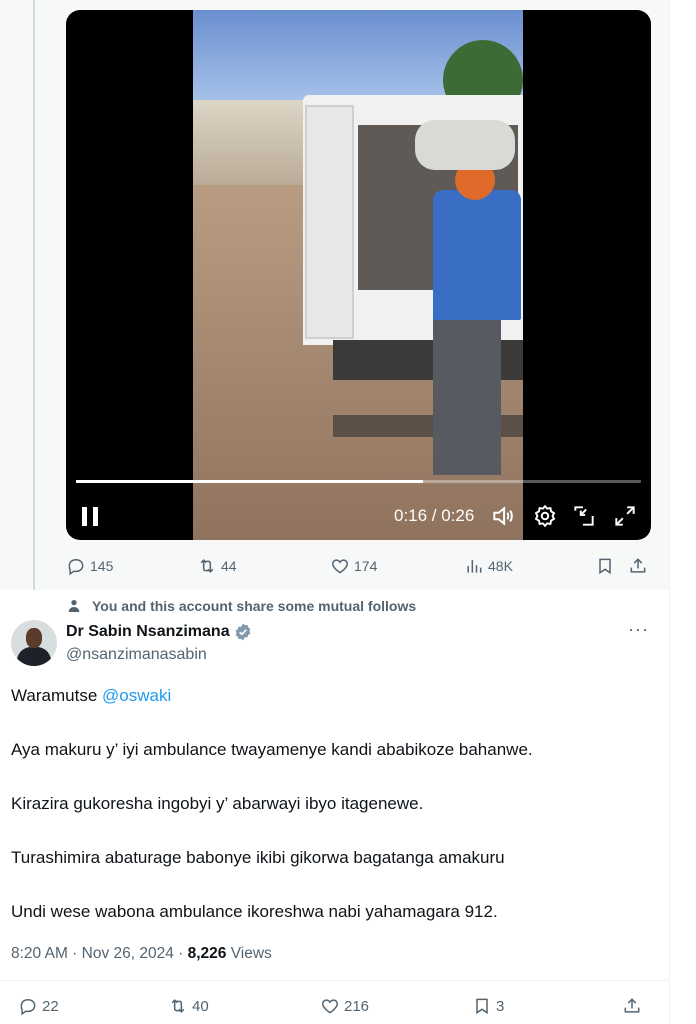  What do you see at coordinates (217, 566) in the screenshot?
I see `repost-button: 44` at bounding box center [217, 566].